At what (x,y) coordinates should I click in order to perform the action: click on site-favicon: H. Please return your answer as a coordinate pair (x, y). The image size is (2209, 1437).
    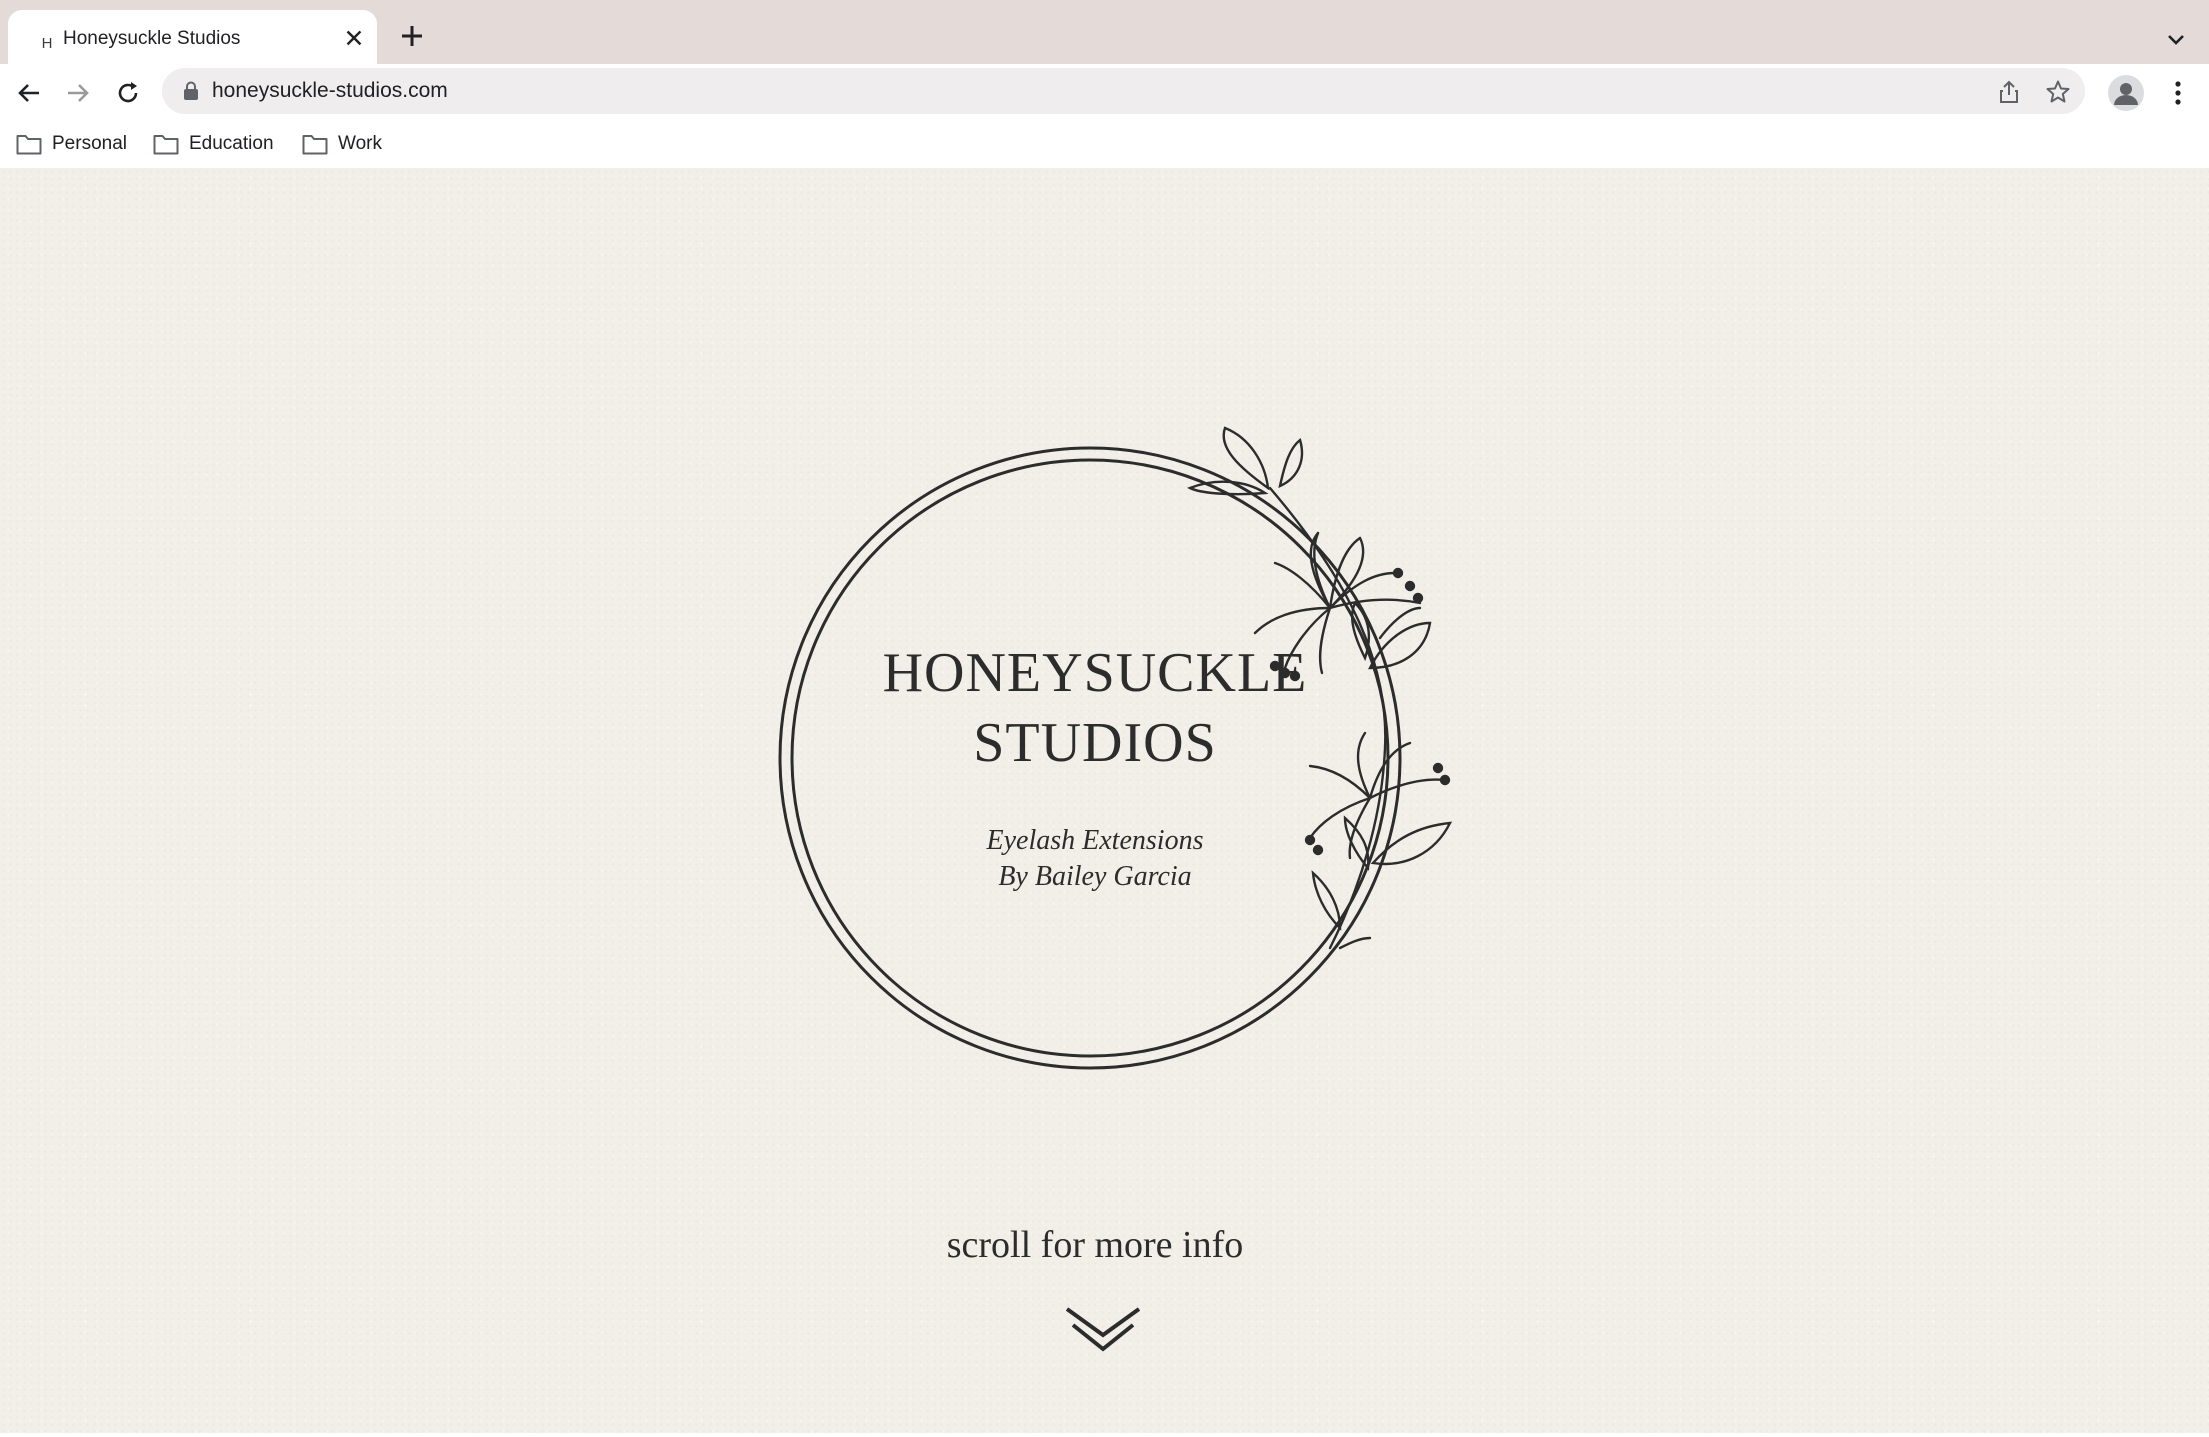
    Looking at the image, I should click on (47, 43).